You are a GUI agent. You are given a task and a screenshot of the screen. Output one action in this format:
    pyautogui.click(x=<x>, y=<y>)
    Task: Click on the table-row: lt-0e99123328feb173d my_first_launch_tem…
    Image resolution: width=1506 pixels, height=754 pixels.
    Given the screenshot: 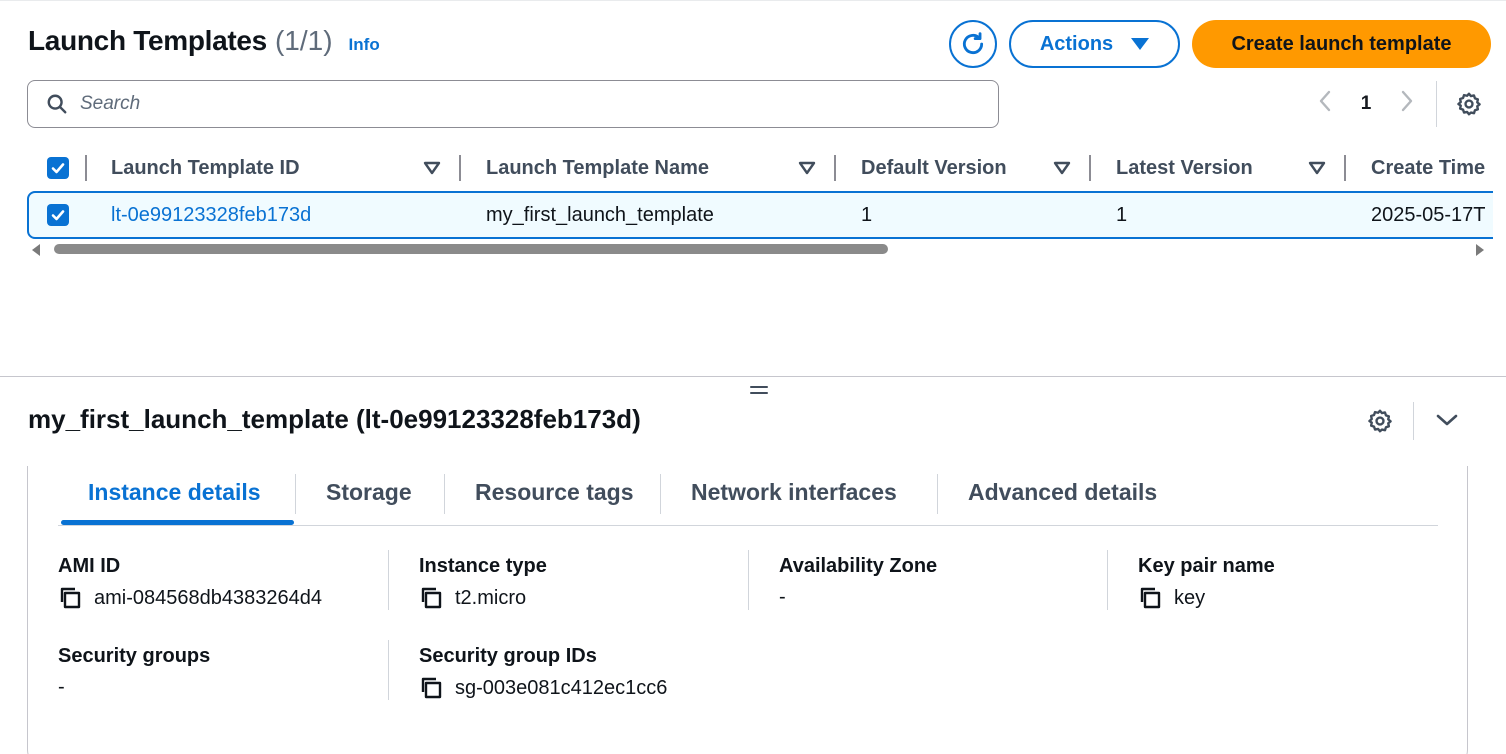 What is the action you would take?
    pyautogui.click(x=760, y=215)
    